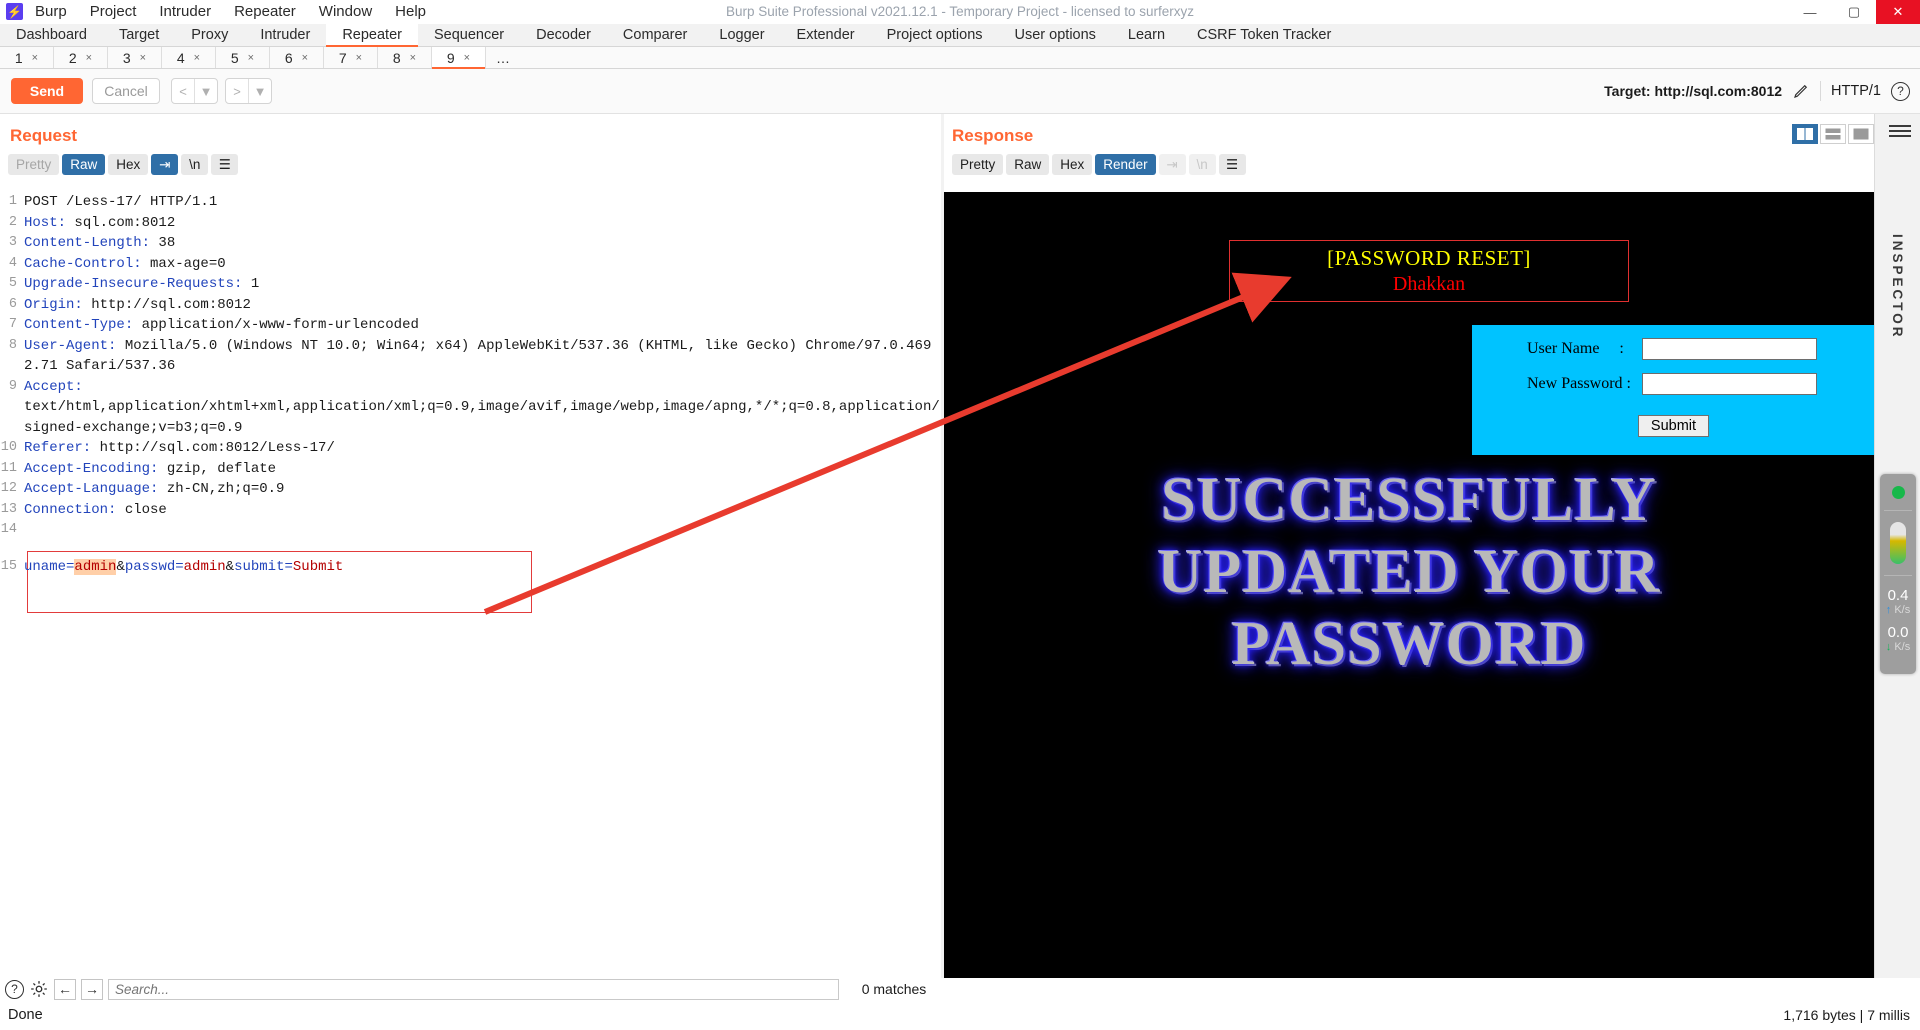 Image resolution: width=1920 pixels, height=1030 pixels. Describe the element at coordinates (483, 567) in the screenshot. I see `request-body-text: uname=admin&passwd=admin&submit=Submit` at that location.